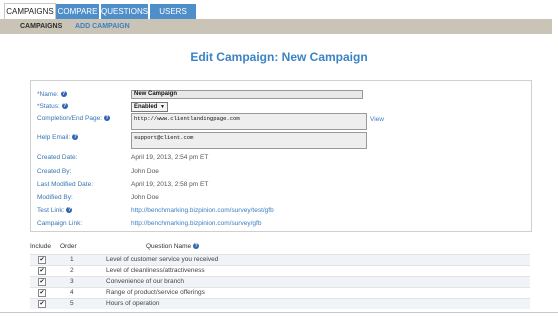  What do you see at coordinates (277, 26) in the screenshot?
I see `sub-navigation: CAMPAIGNS ADD CAMPAIGN` at bounding box center [277, 26].